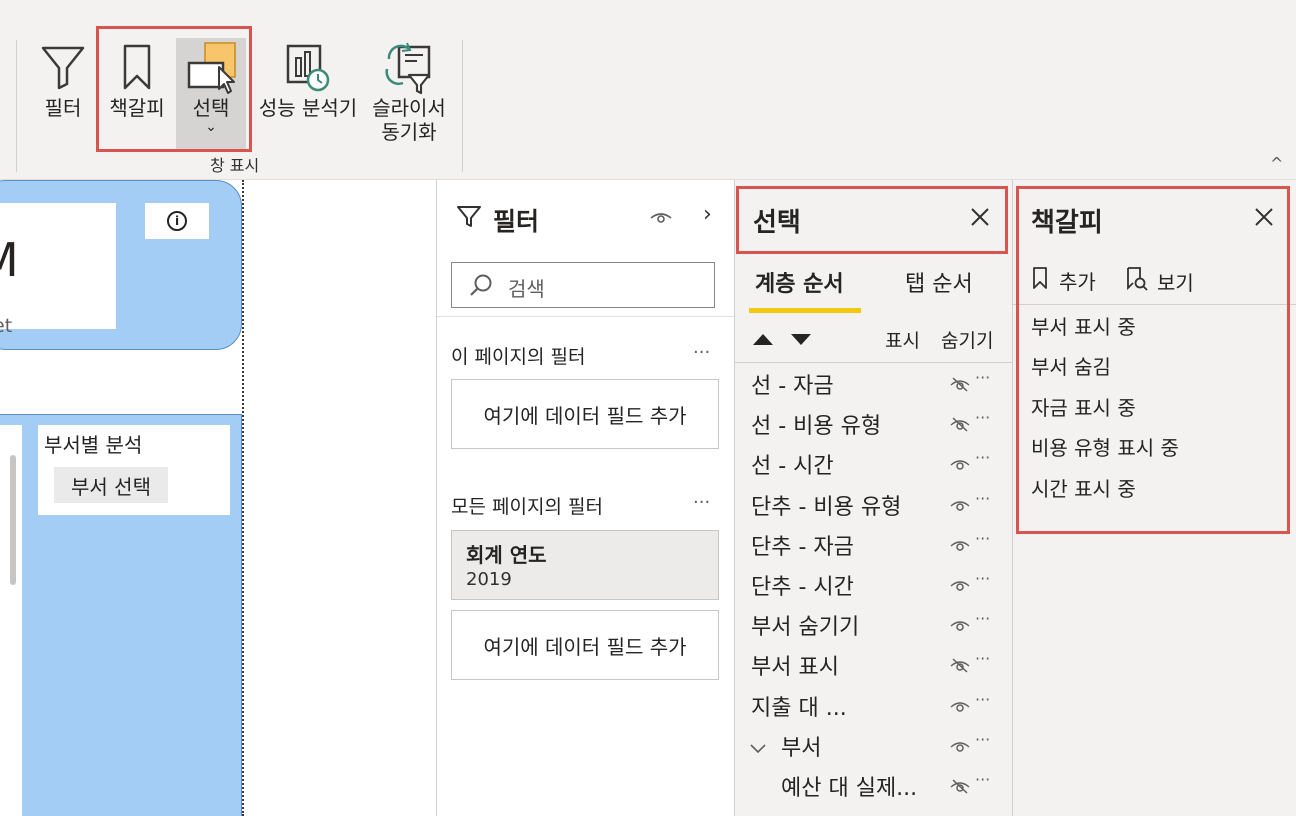 This screenshot has height=816, width=1296. I want to click on department-slicer: 부서별 분석 부서 선택, so click(134, 470).